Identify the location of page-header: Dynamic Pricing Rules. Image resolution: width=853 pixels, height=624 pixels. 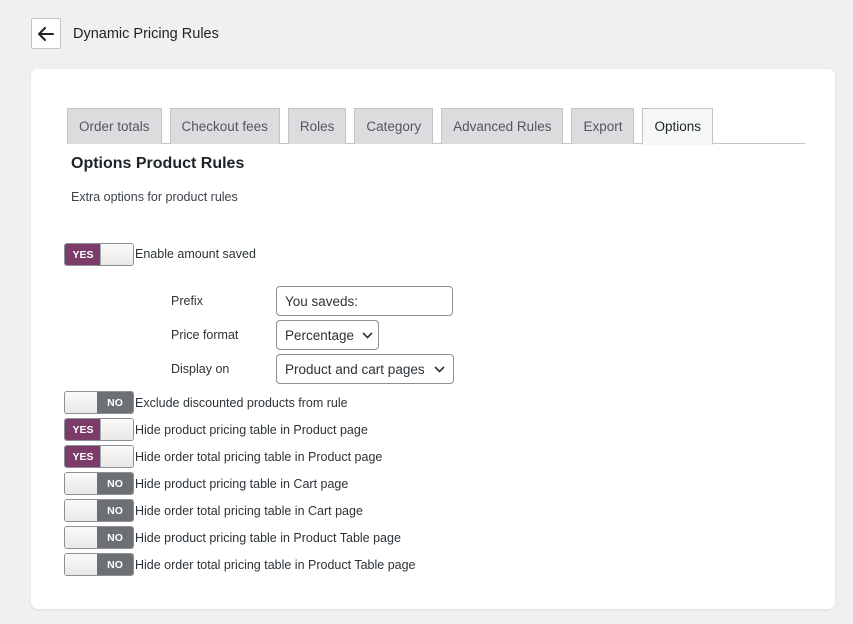
(125, 33).